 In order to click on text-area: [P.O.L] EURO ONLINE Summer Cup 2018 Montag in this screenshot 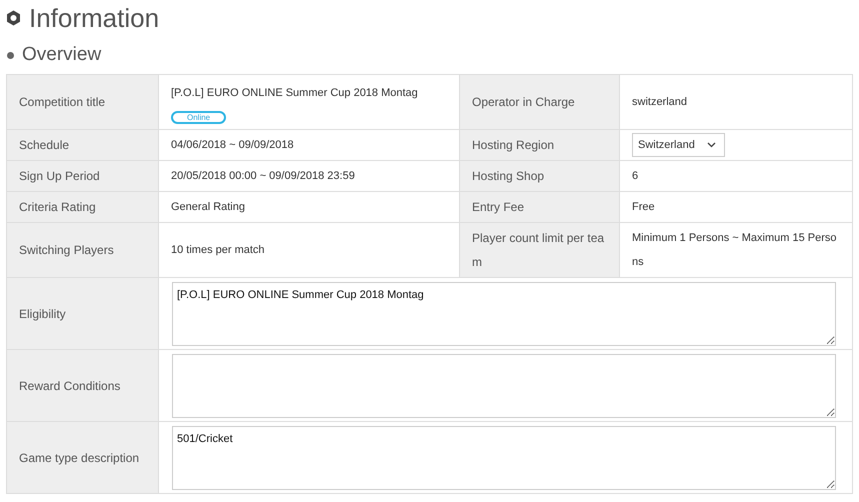, I will do `click(504, 314)`.